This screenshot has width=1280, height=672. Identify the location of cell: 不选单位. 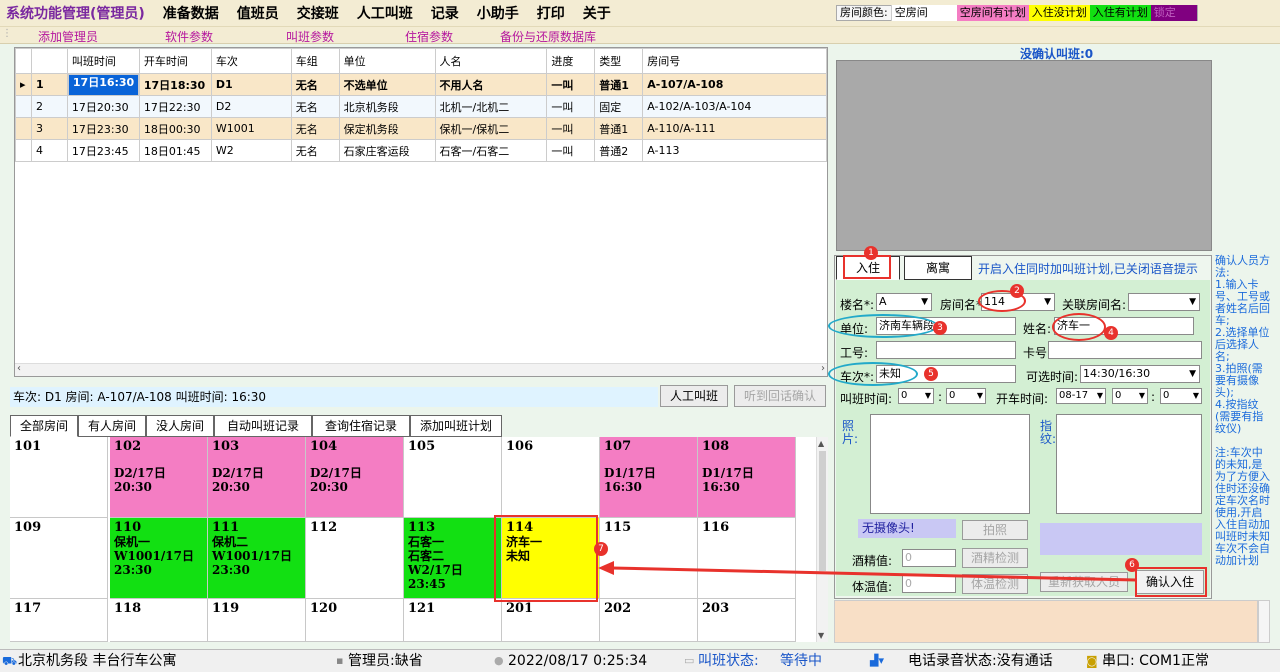
(387, 84).